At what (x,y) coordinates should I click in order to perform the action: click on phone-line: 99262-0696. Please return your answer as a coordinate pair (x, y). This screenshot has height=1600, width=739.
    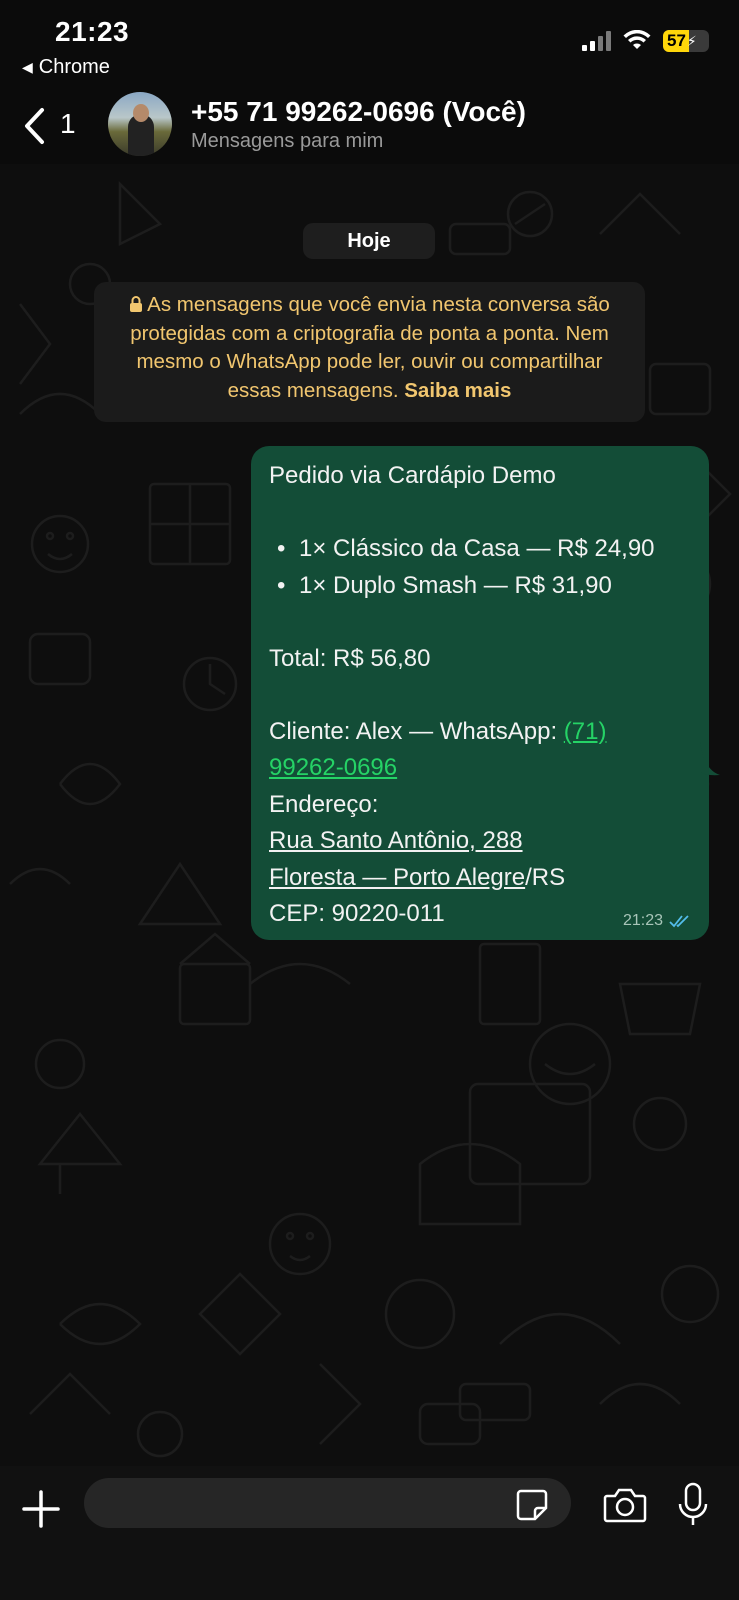
    Looking at the image, I should click on (484, 768).